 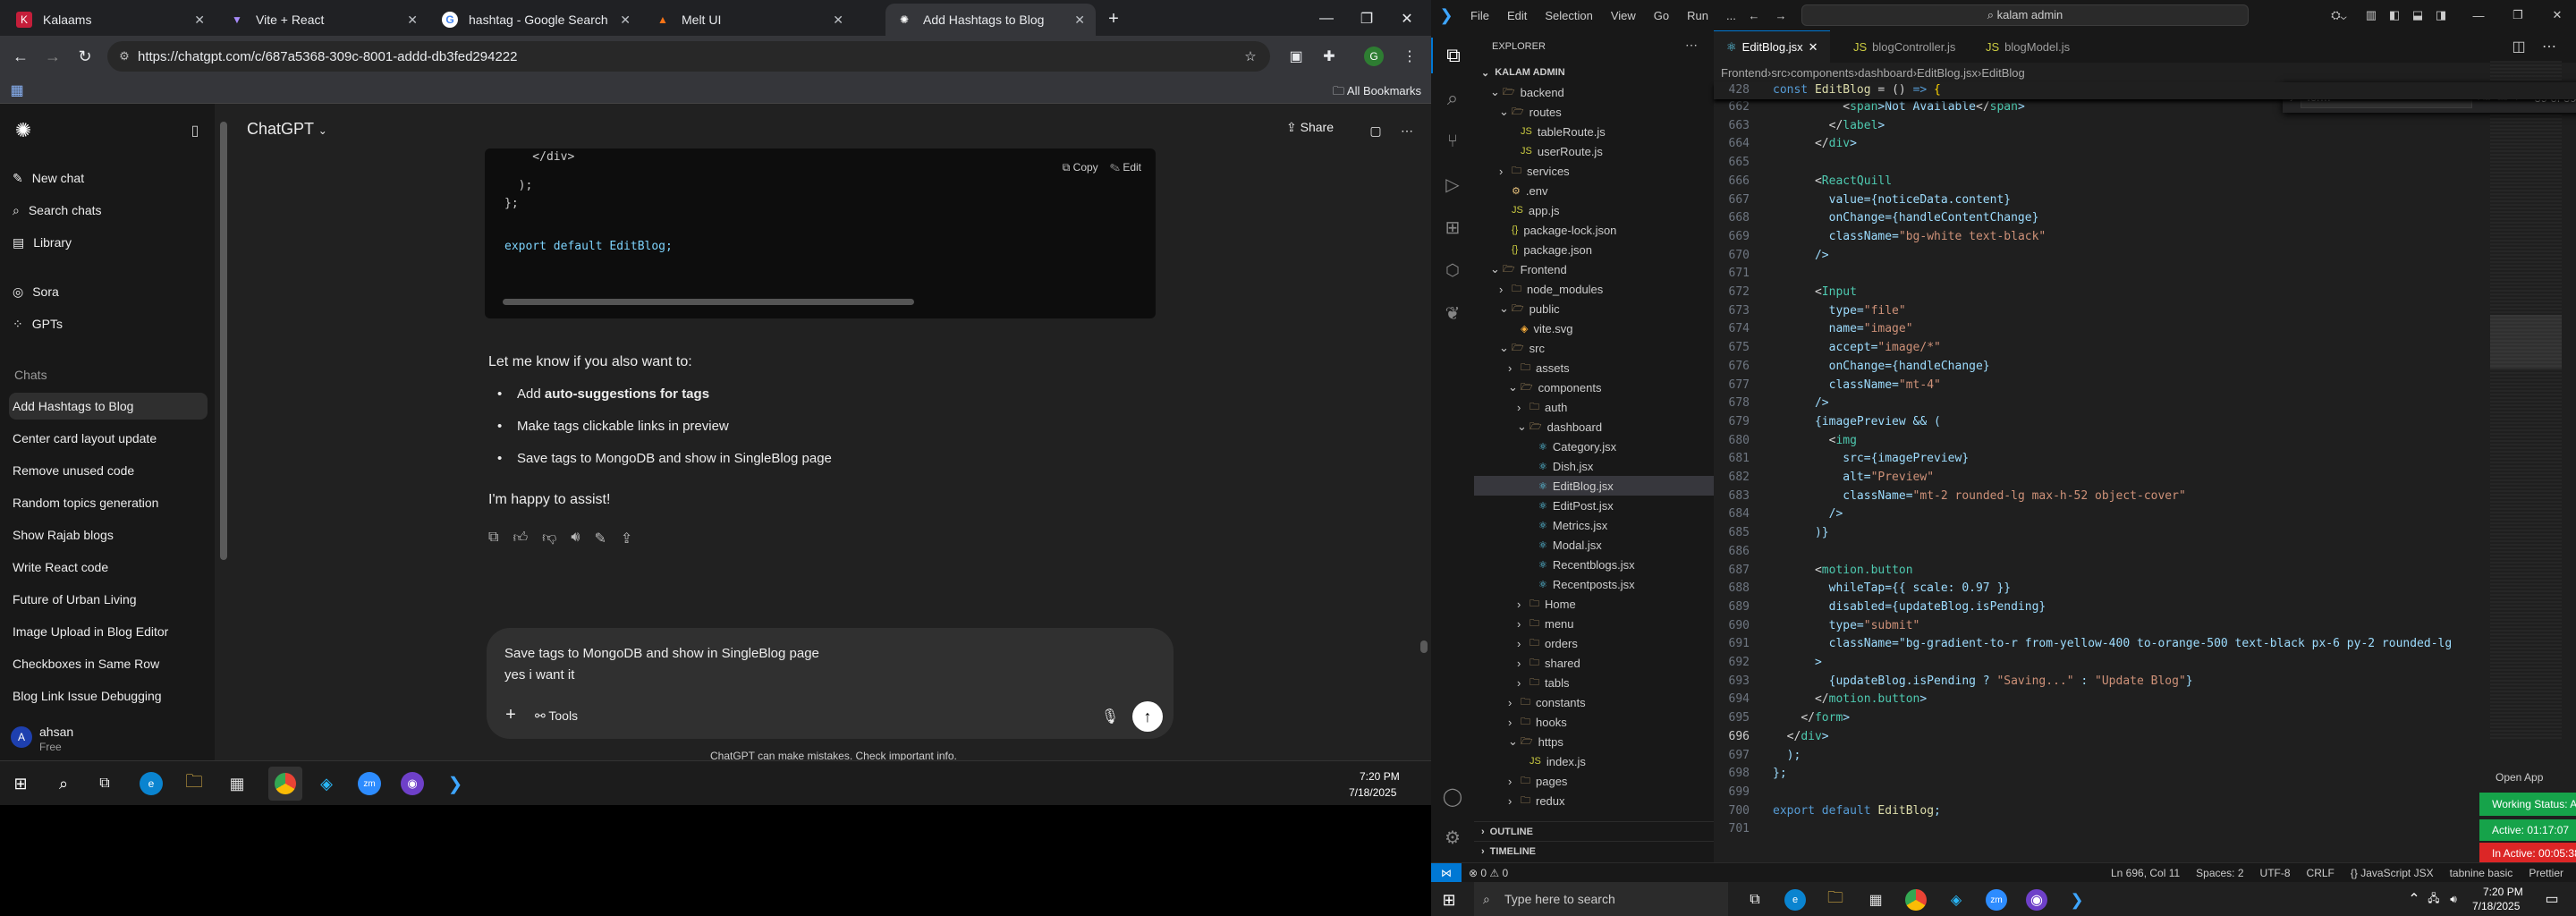 What do you see at coordinates (108, 535) in the screenshot?
I see `chat-item: Show Rajab blogs` at bounding box center [108, 535].